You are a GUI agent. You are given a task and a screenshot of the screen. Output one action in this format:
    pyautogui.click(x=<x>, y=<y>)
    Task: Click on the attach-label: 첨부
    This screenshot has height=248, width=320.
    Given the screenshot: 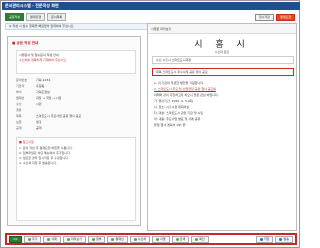 What is the action you would take?
    pyautogui.click(x=98, y=238)
    